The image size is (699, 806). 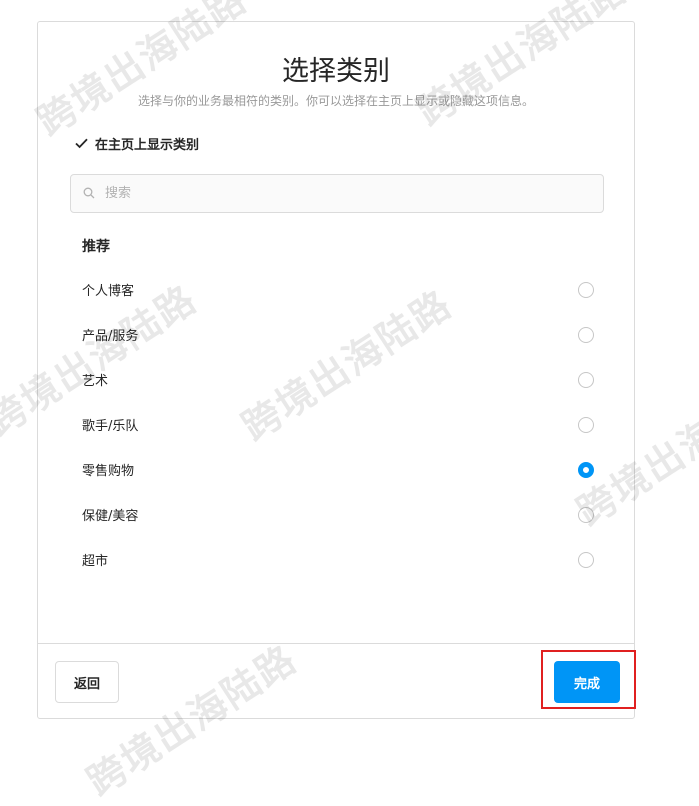 I want to click on show-category-toggle: 在主页上显示类别, so click(x=136, y=143).